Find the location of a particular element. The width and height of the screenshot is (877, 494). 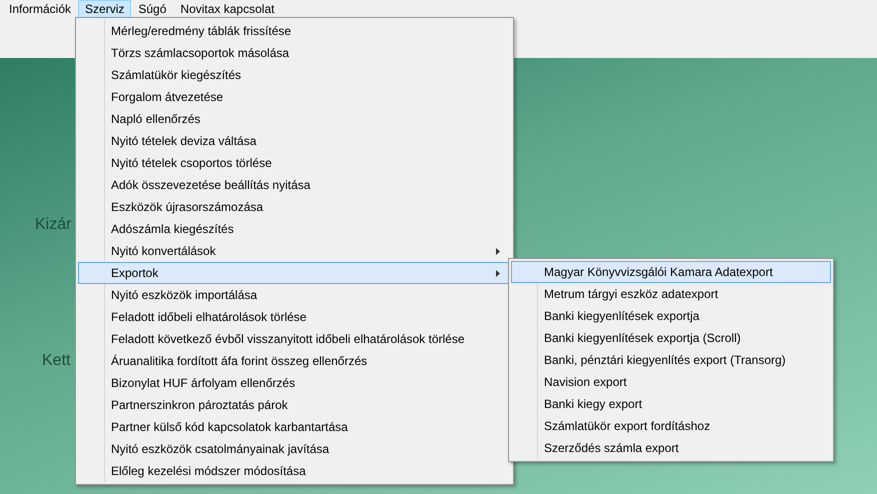

menu-bar-item: Súgó is located at coordinates (152, 9).